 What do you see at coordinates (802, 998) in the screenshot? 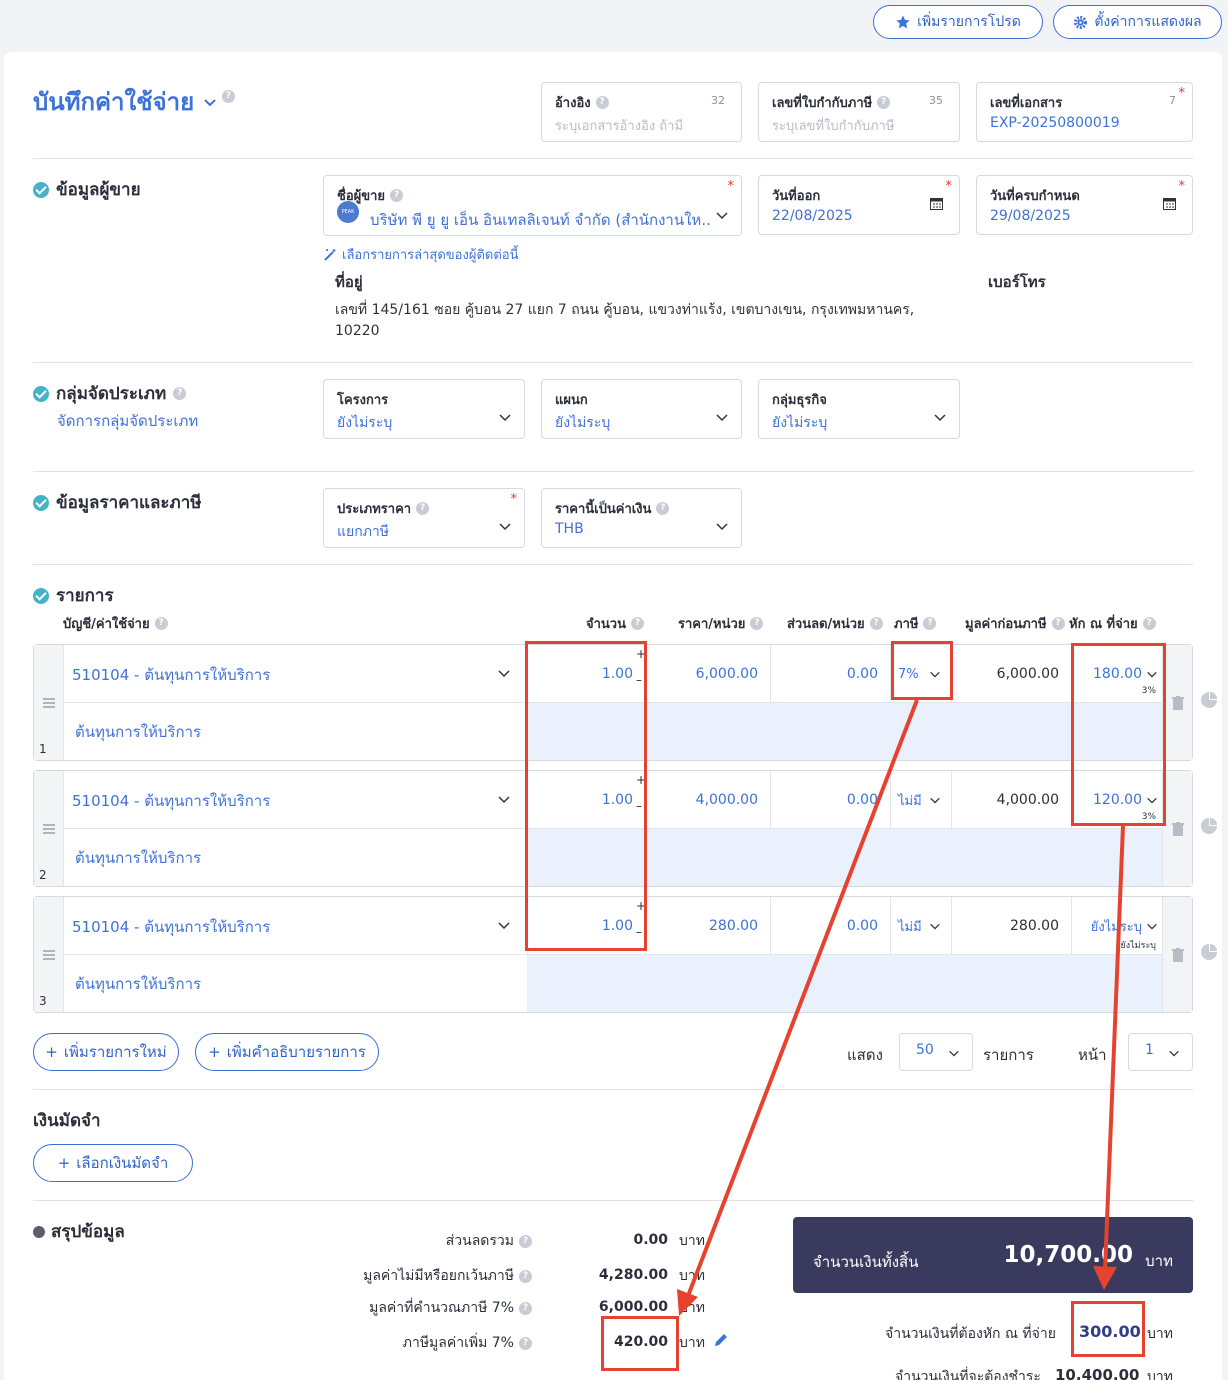
I see `arrow-line-vat` at bounding box center [802, 998].